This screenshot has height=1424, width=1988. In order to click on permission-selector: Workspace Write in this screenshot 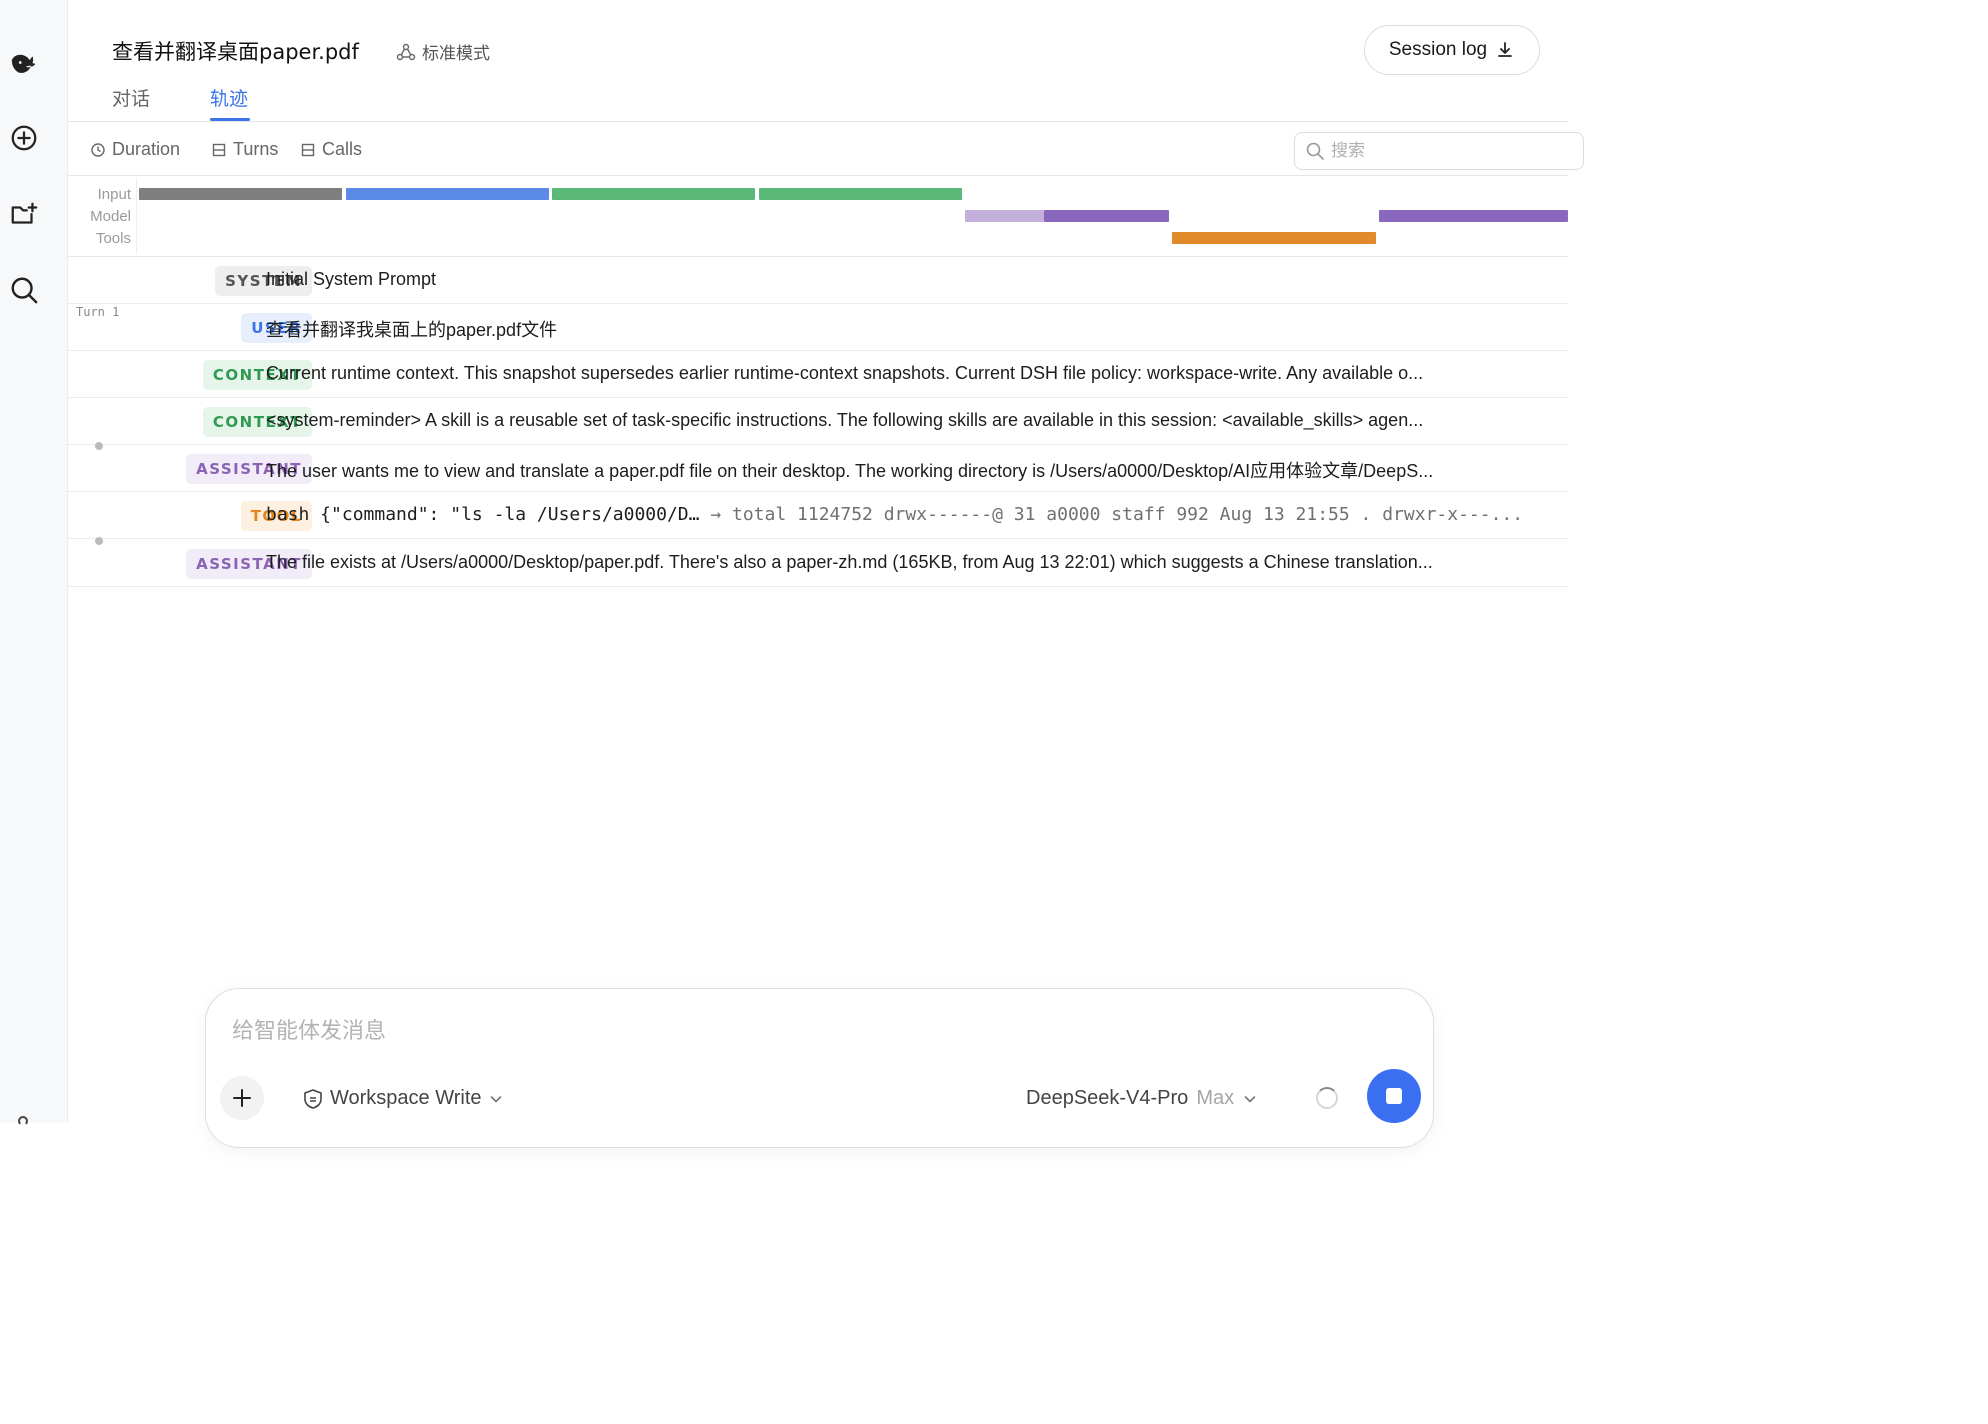, I will do `click(403, 1098)`.